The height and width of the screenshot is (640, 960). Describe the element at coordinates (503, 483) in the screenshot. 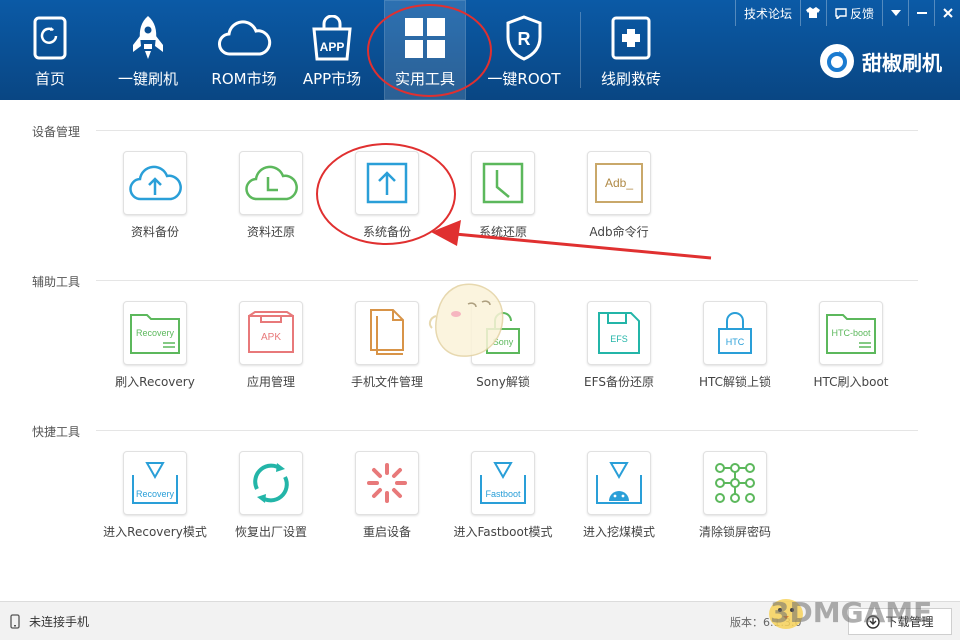

I see `fastboot-mode-icon: Fastboot` at that location.